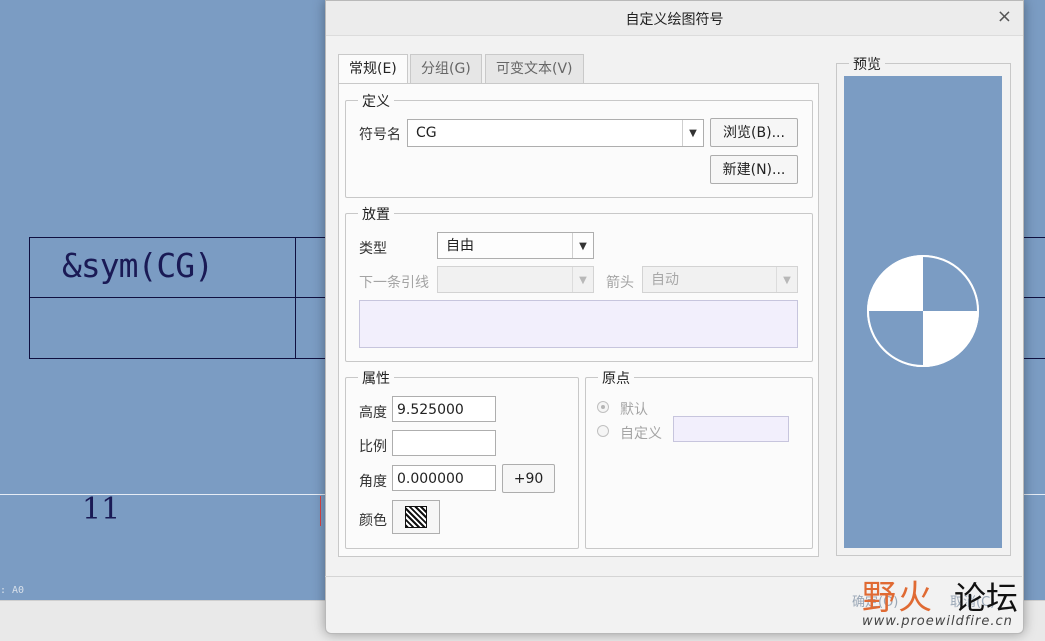 This screenshot has width=1045, height=641. What do you see at coordinates (394, 283) in the screenshot?
I see `next-leader-label: 下一条引线` at bounding box center [394, 283].